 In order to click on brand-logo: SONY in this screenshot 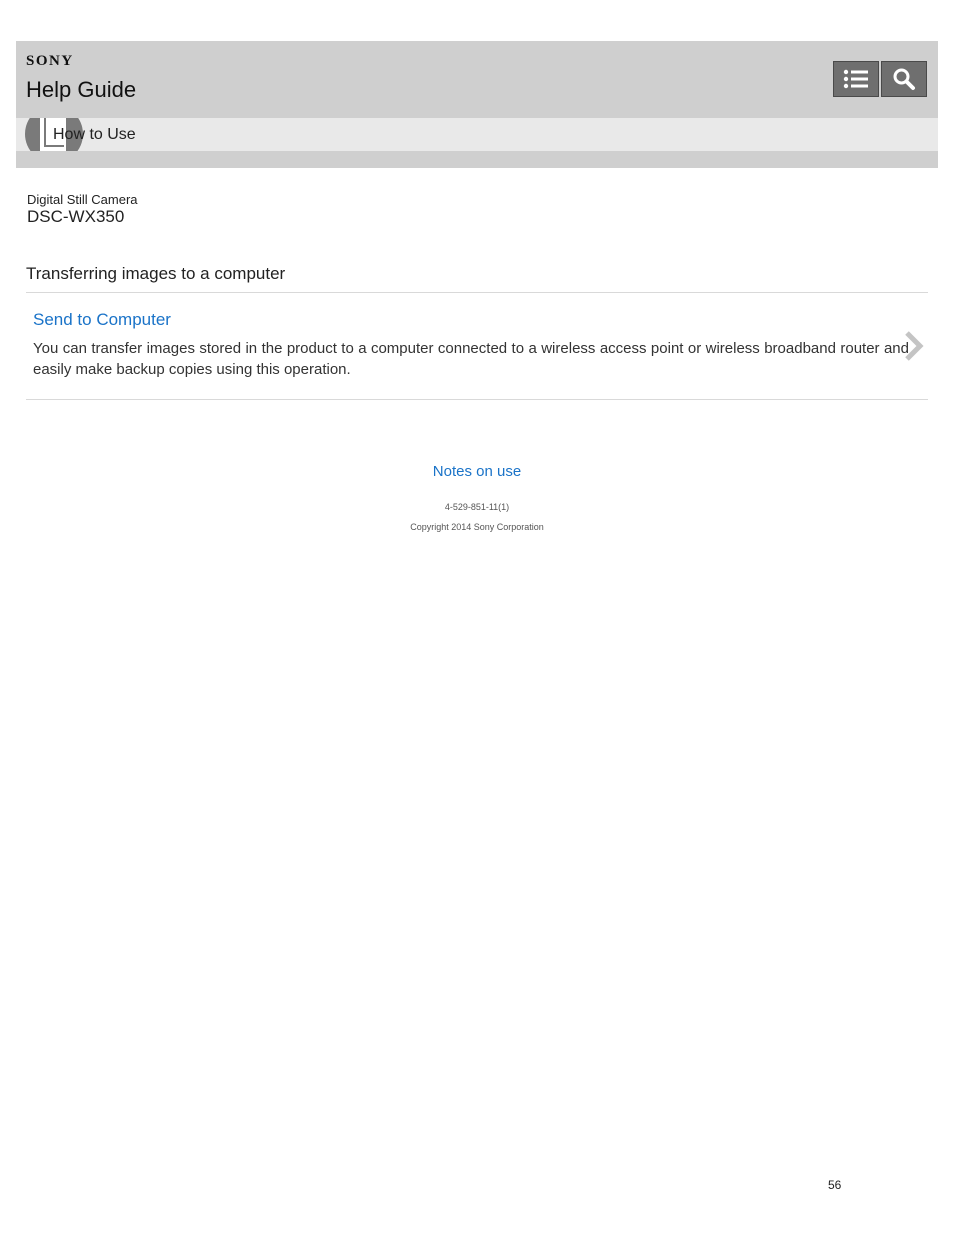, I will do `click(50, 61)`.